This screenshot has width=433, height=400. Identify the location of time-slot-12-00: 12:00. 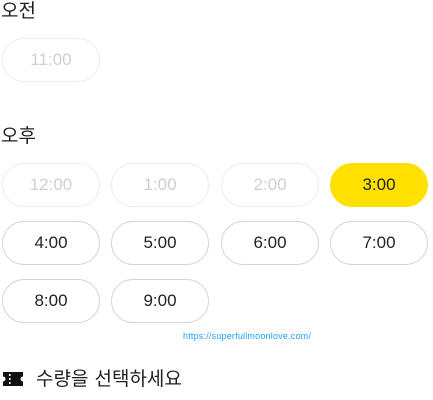
(51, 185).